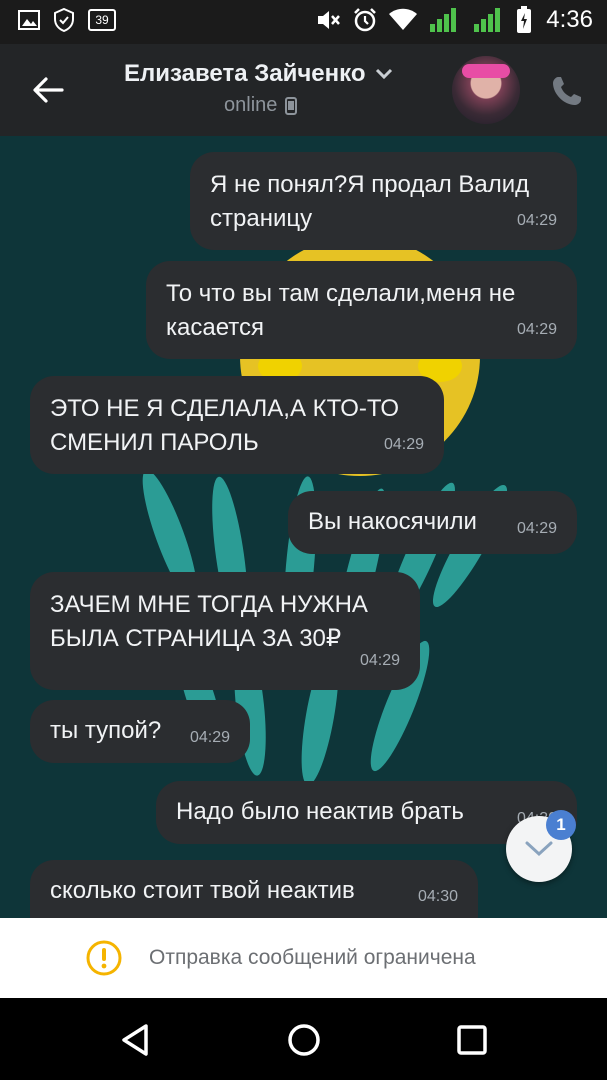 This screenshot has width=607, height=1080. Describe the element at coordinates (432, 522) in the screenshot. I see `outgoing-message: Вы накосячили 04:29` at that location.